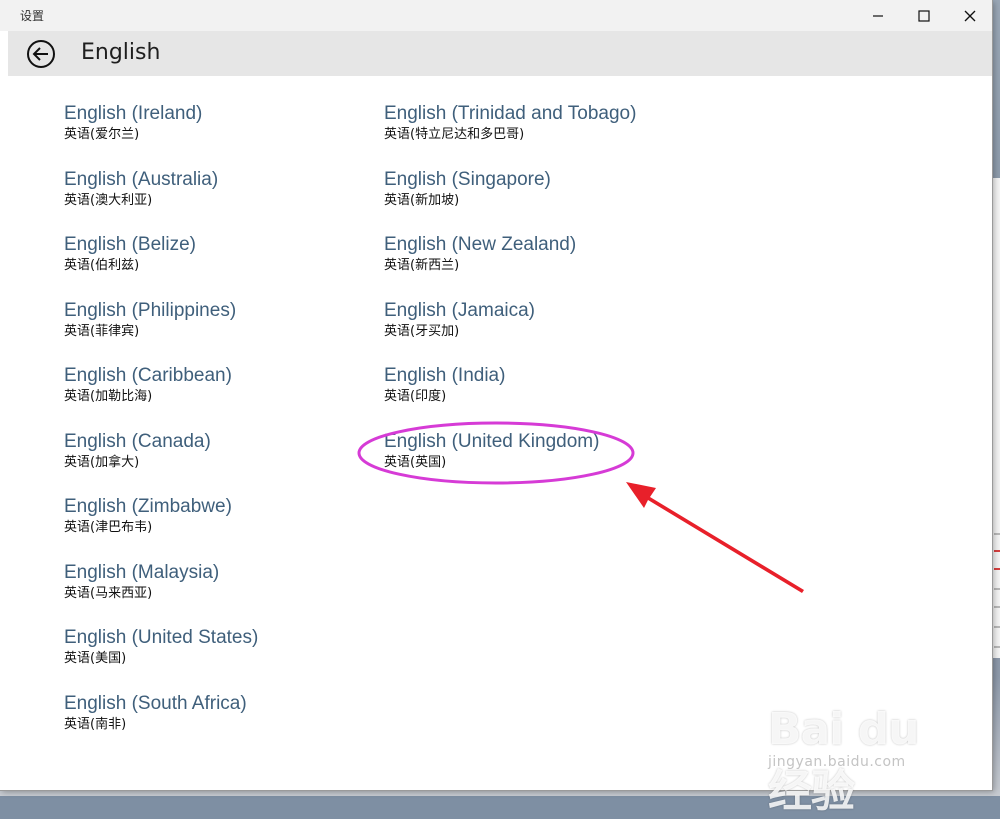 The width and height of the screenshot is (1000, 819). I want to click on language-name: English (South Africa), so click(155, 703).